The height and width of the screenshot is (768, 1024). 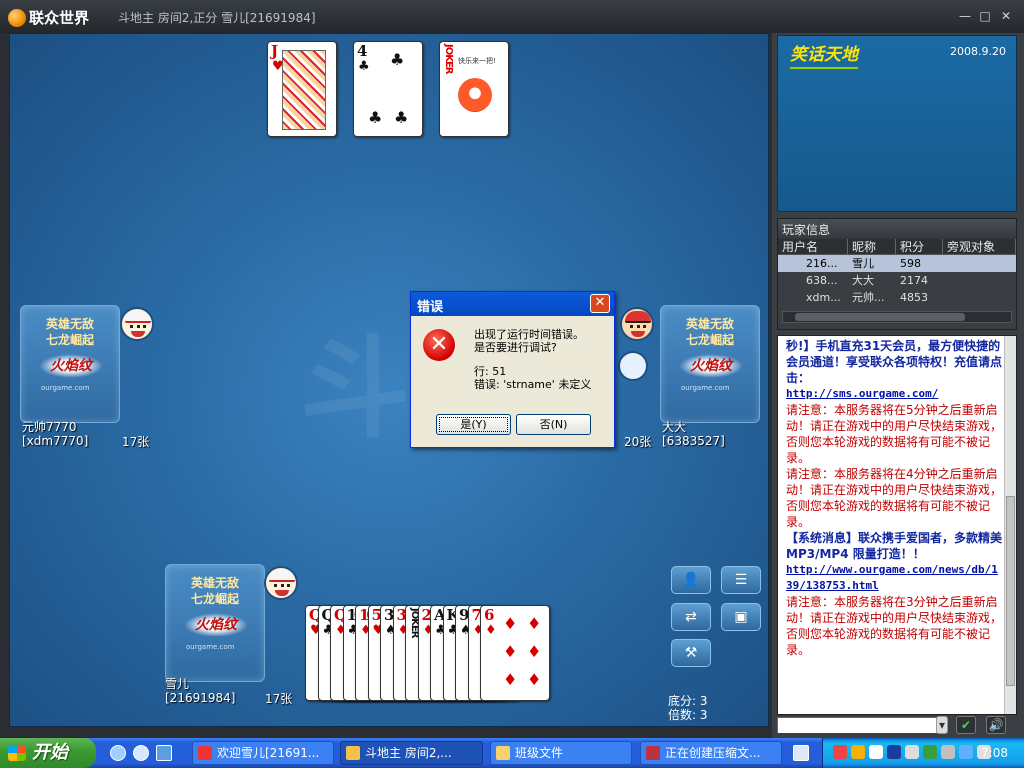 What do you see at coordinates (475, 95) in the screenshot?
I see `clown-icon` at bounding box center [475, 95].